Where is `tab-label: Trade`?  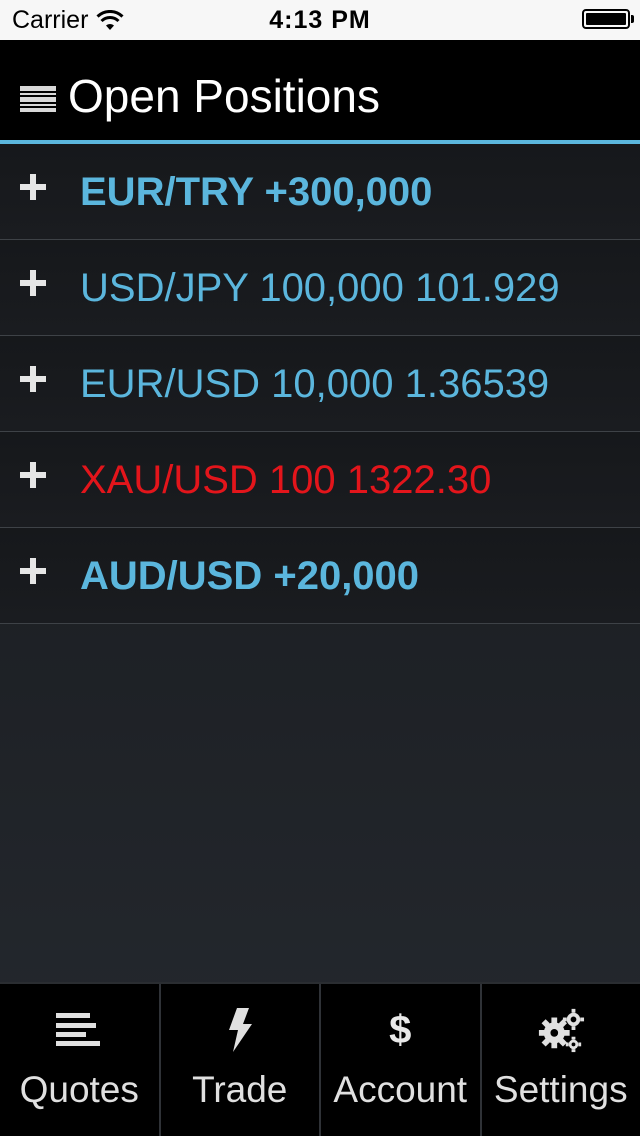 tab-label: Trade is located at coordinates (240, 1089).